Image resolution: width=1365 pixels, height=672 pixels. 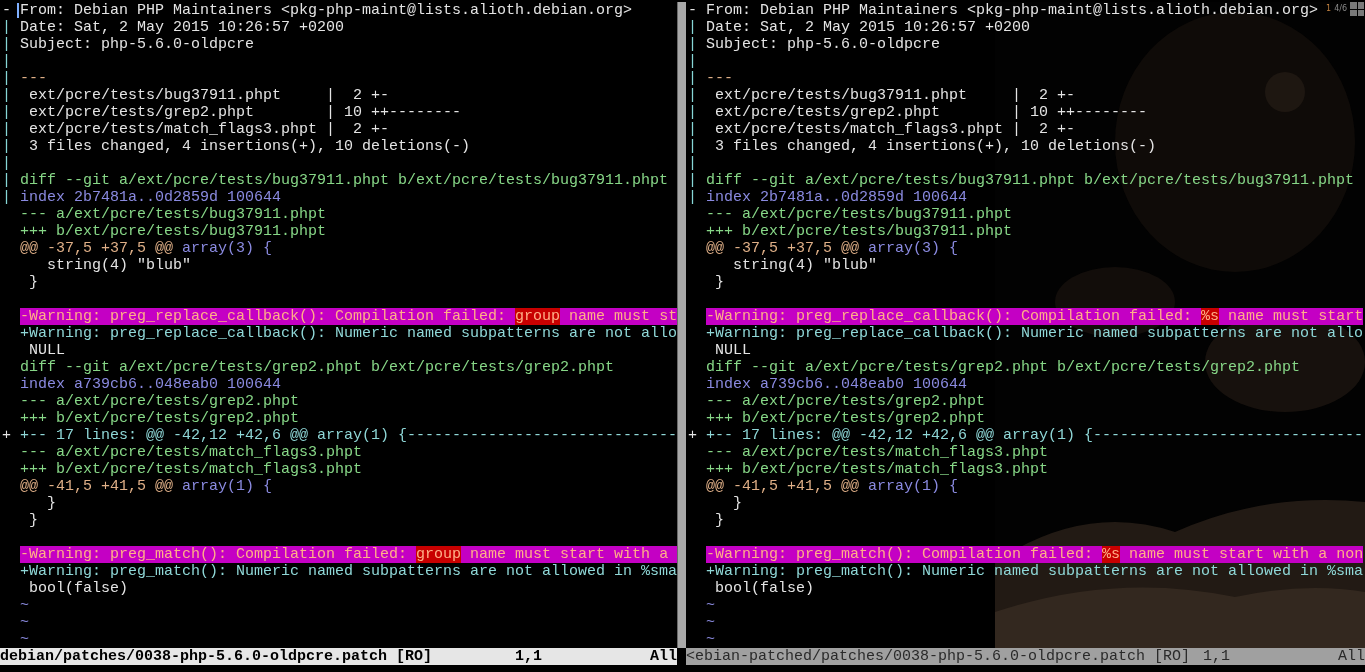 I want to click on grid-icon, so click(x=1357, y=9).